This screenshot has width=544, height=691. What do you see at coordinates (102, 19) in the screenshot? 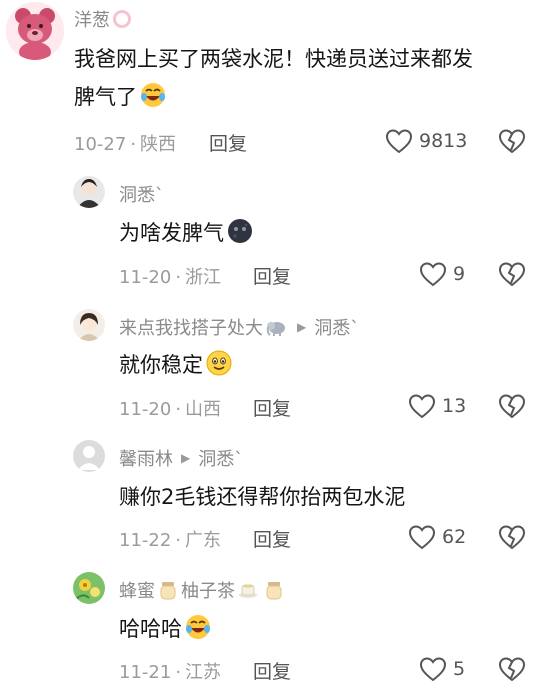
I see `comment-username: 洋葱` at bounding box center [102, 19].